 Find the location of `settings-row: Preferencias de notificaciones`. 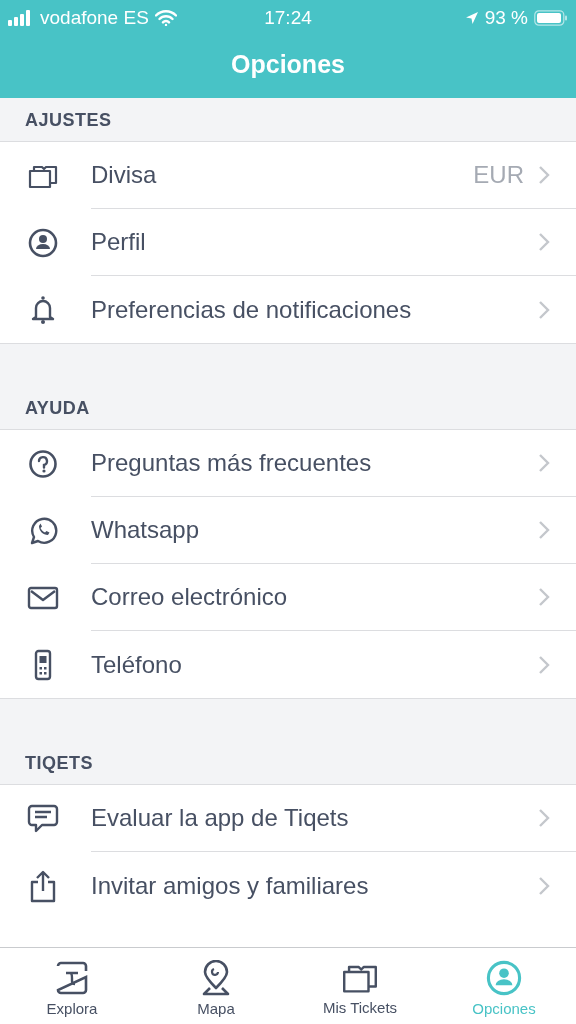

settings-row: Preferencias de notificaciones is located at coordinates (288, 309).